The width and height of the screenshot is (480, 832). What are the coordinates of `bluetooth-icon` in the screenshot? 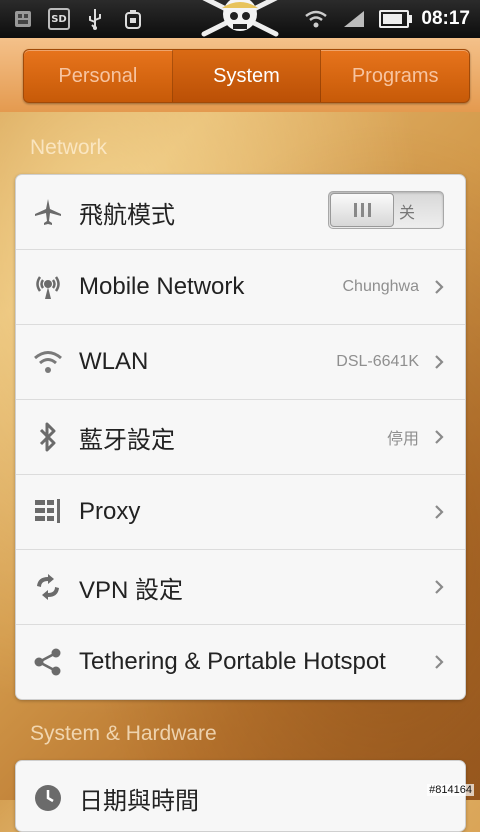 It's located at (48, 437).